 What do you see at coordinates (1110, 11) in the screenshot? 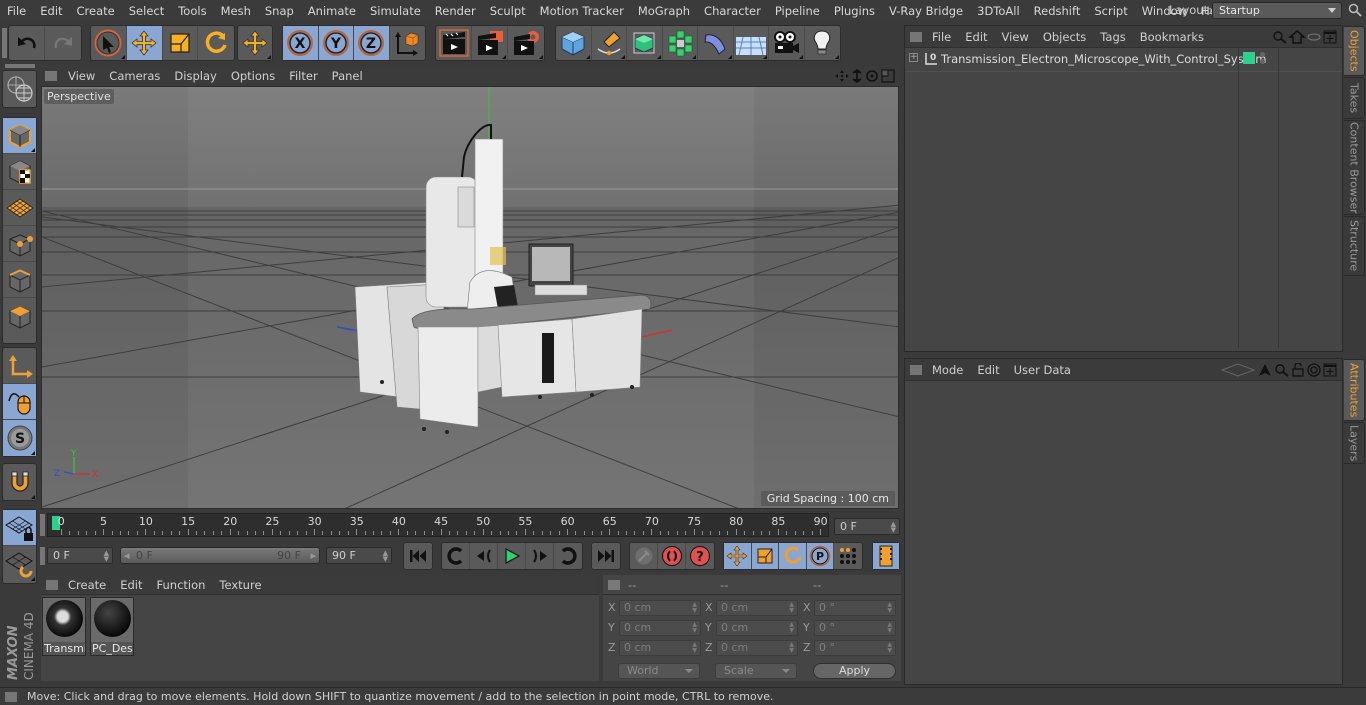
I see `menu-script: Script` at bounding box center [1110, 11].